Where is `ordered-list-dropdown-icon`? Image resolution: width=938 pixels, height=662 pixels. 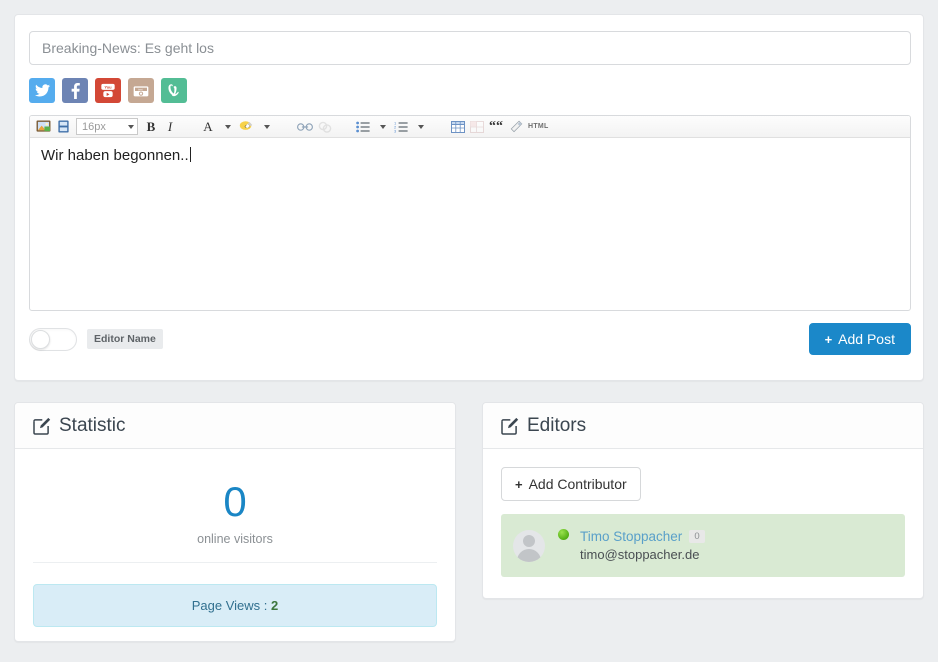
ordered-list-dropdown-icon is located at coordinates (420, 126).